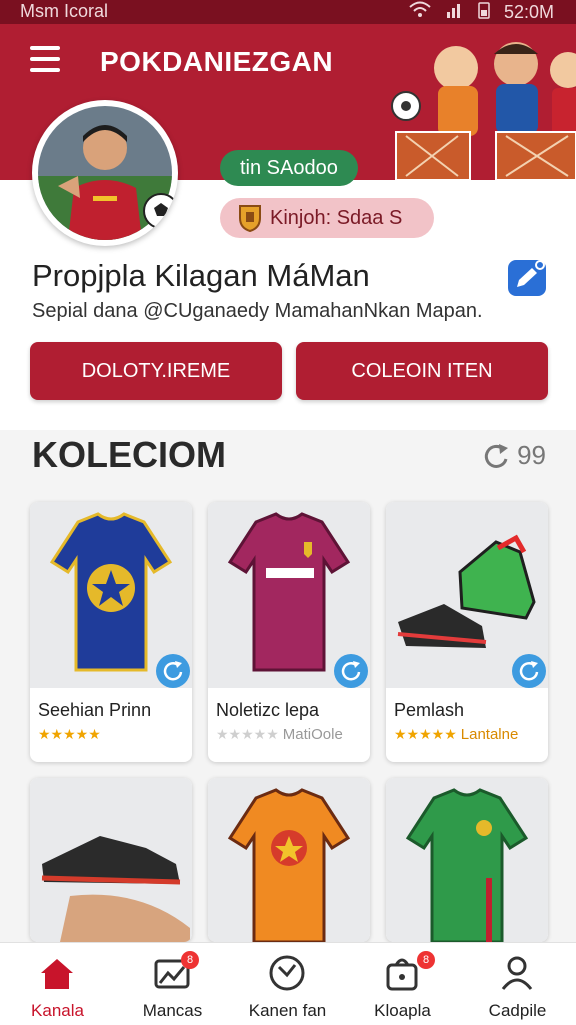  I want to click on item-title: Noletizc lepa, so click(268, 710).